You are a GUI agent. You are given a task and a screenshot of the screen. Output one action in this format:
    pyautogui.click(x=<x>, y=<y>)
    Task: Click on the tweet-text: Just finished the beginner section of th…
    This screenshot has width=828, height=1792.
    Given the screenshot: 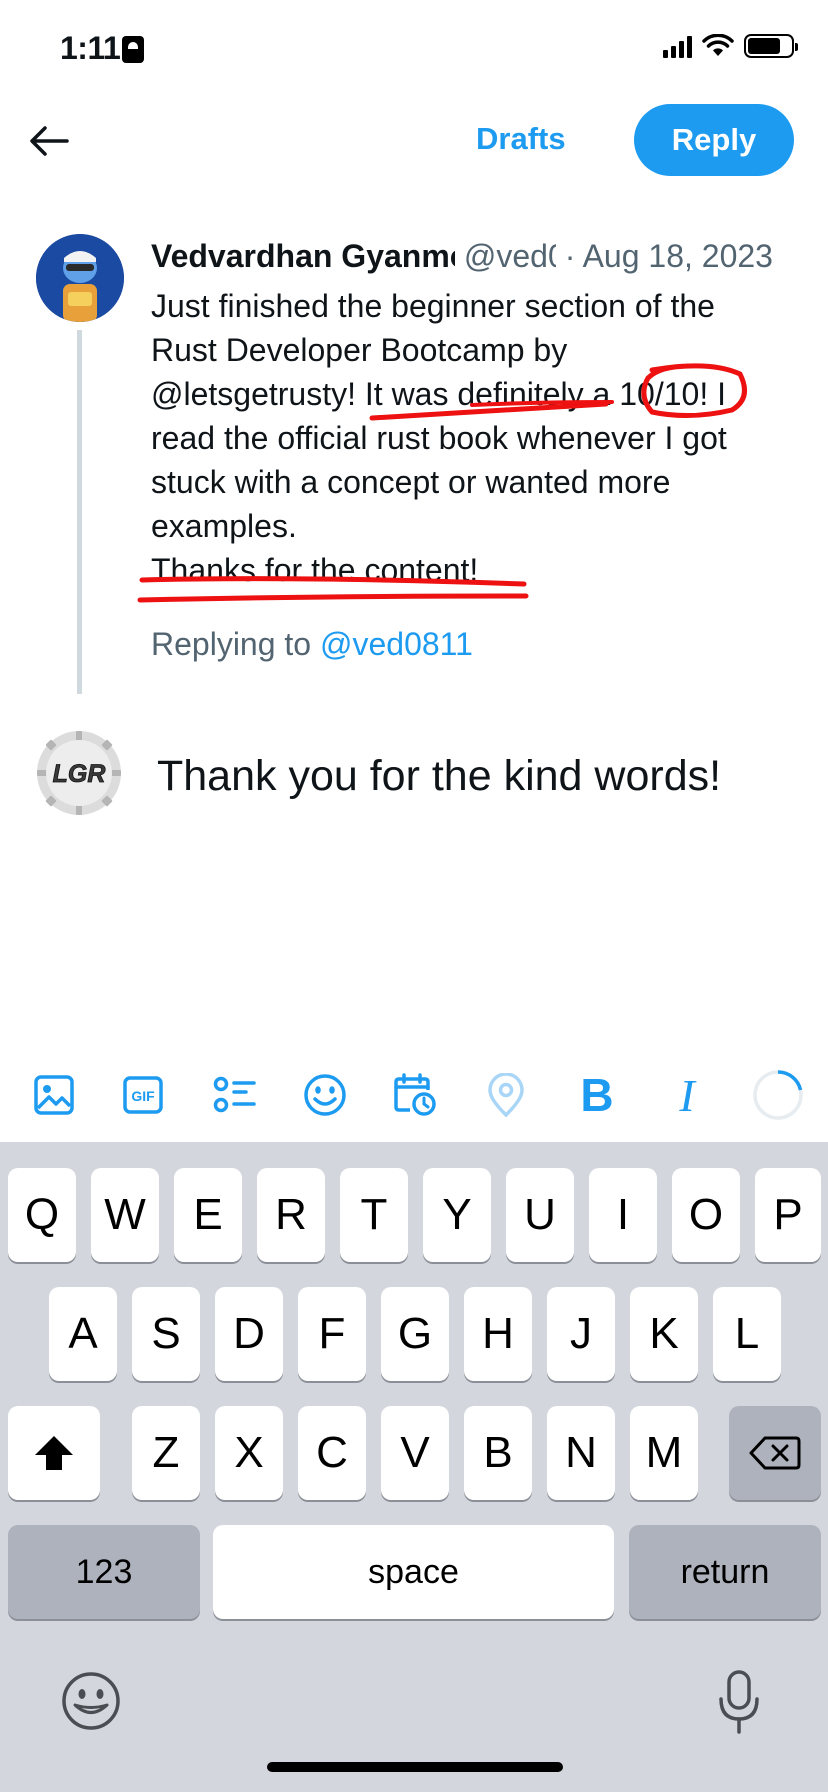 What is the action you would take?
    pyautogui.click(x=473, y=438)
    